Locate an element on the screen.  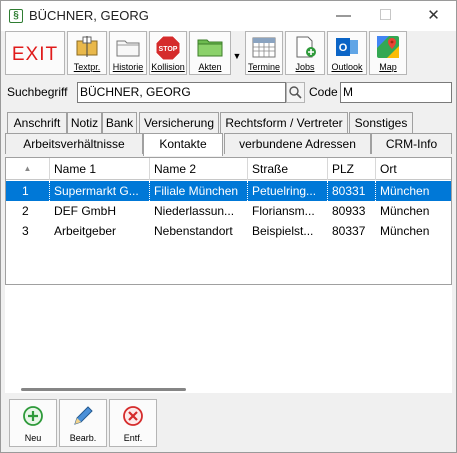
window-title: BÜCHNER, GEORG is located at coordinates (89, 15).